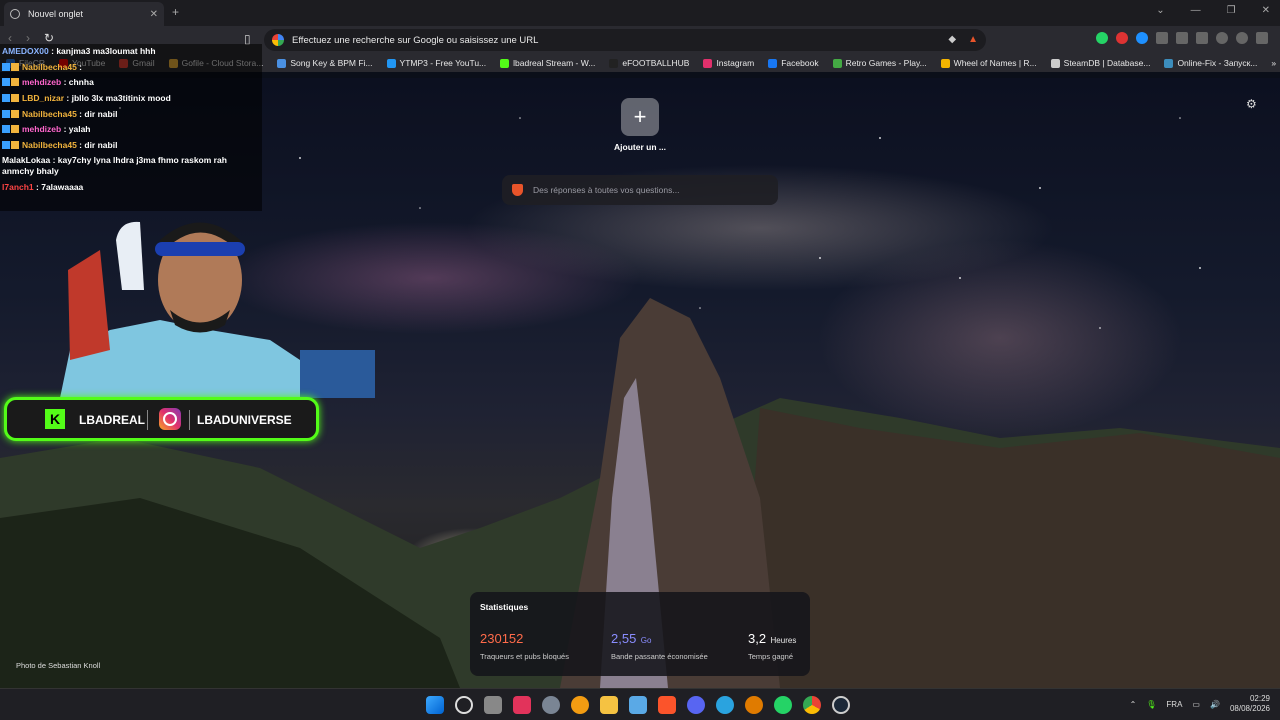  I want to click on steam-icon, so click(841, 705).